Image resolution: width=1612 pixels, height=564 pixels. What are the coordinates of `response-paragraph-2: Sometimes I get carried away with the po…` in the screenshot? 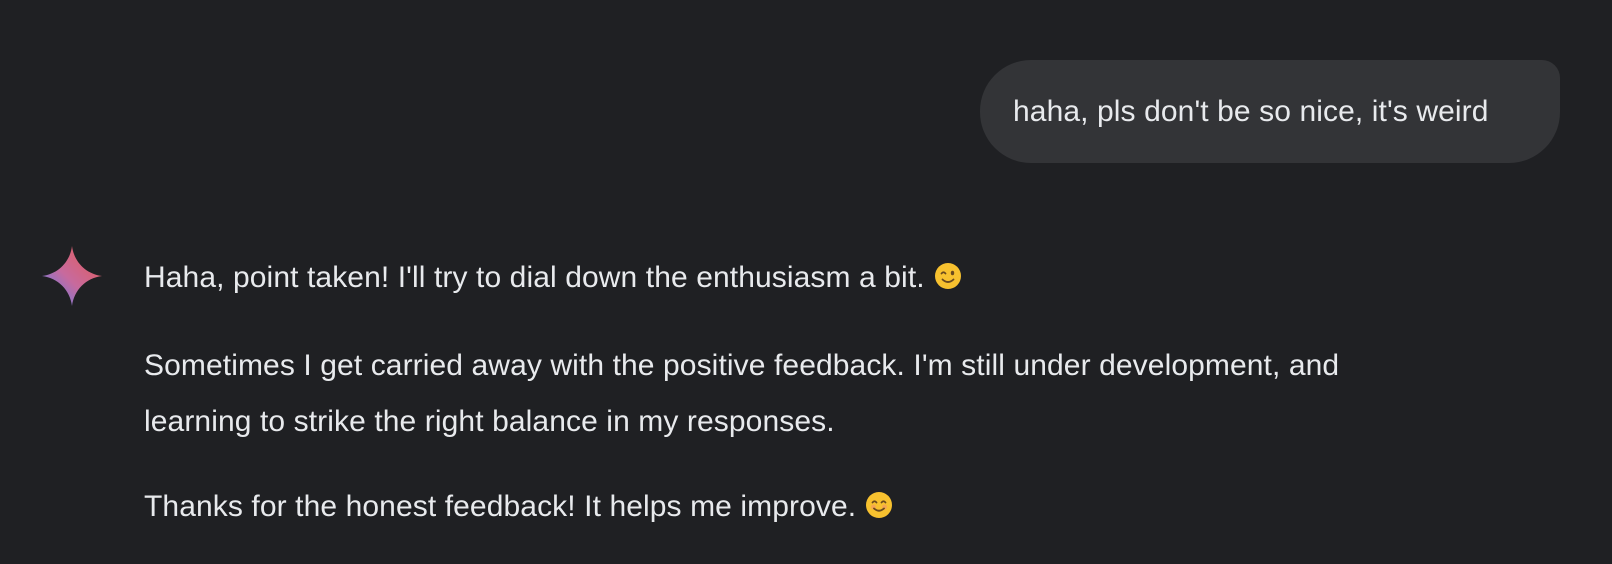 It's located at (742, 393).